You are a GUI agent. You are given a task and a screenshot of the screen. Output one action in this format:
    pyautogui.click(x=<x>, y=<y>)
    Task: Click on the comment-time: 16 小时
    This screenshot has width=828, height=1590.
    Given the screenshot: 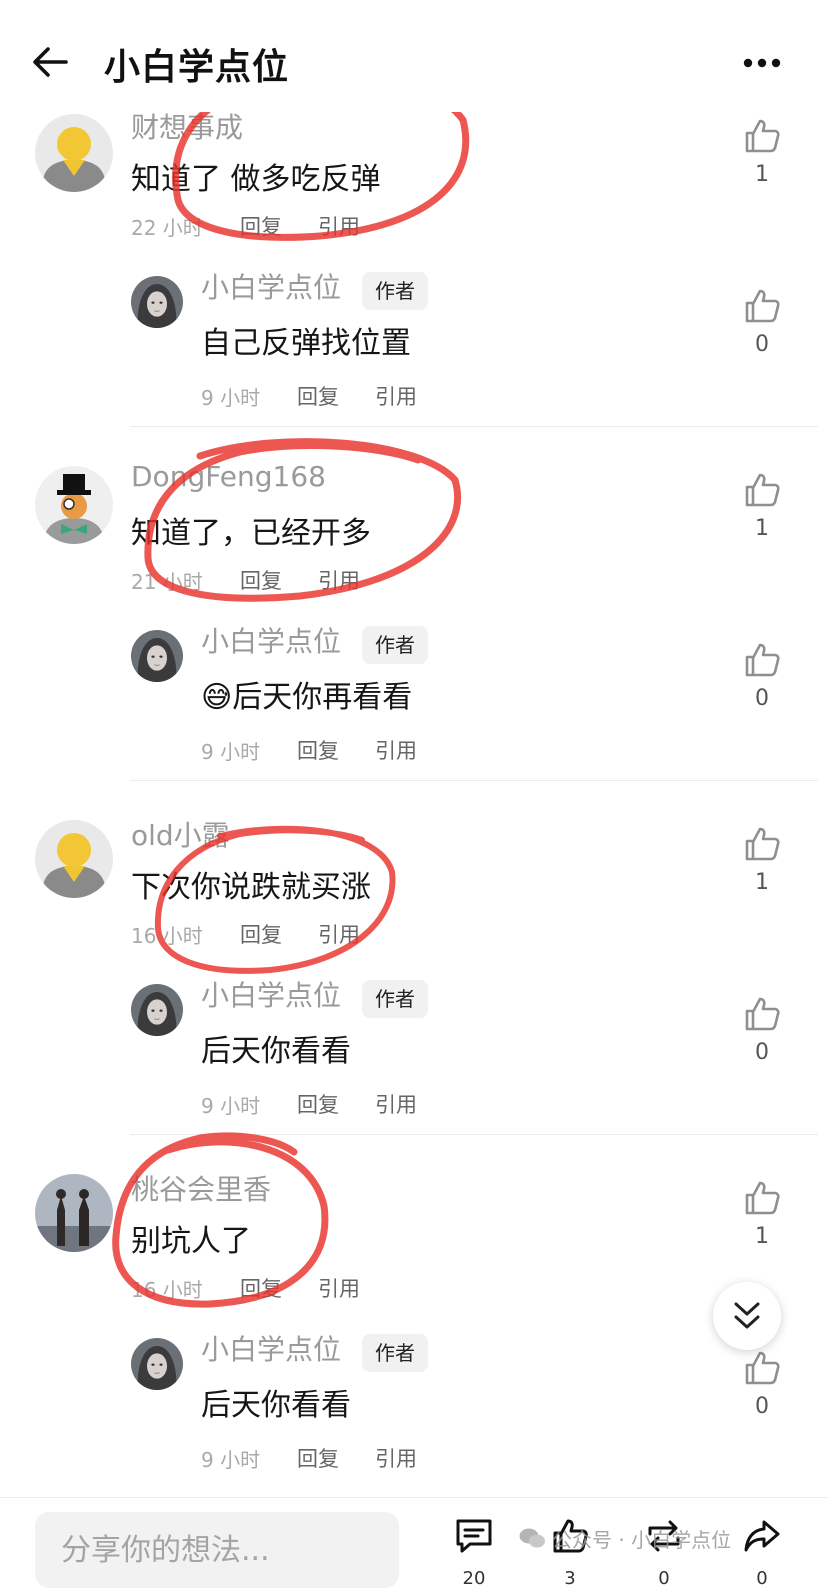 What is the action you would take?
    pyautogui.click(x=167, y=1290)
    